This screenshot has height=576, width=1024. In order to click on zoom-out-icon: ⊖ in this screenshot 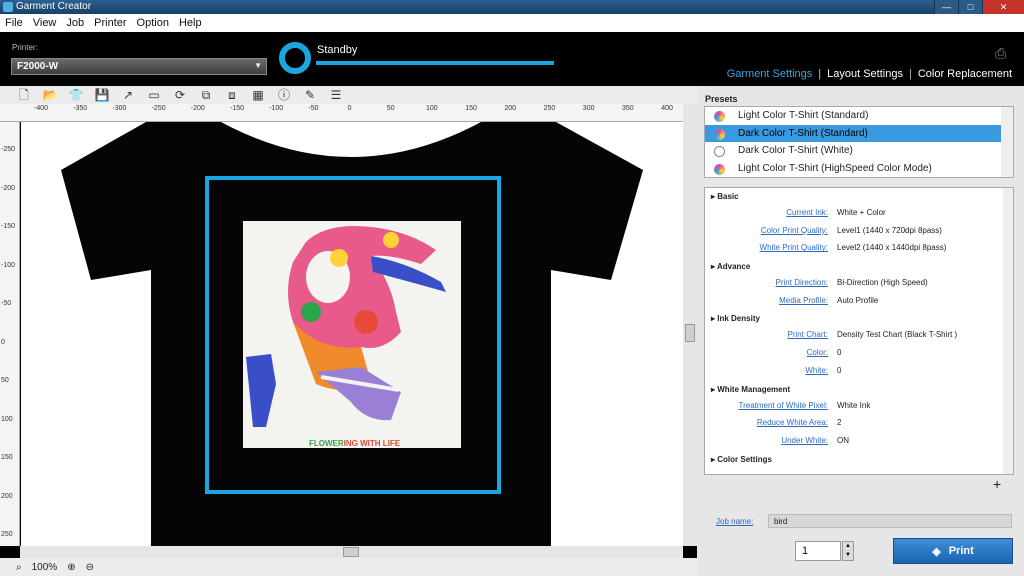, I will do `click(90, 567)`.